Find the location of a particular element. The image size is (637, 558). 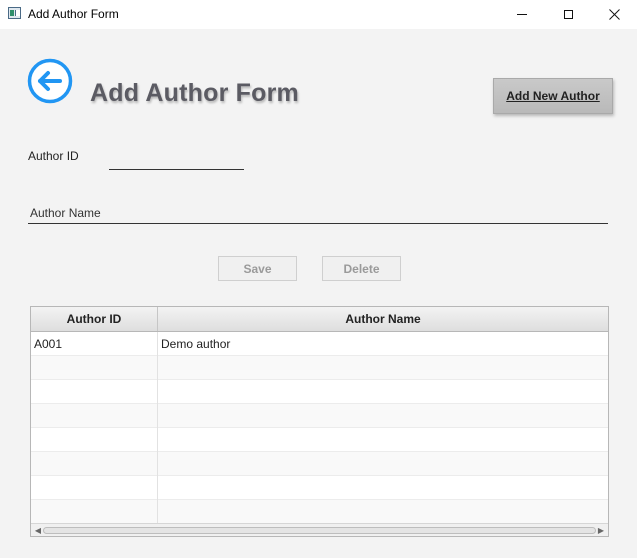

table-cell-author-name: Demo author is located at coordinates (196, 344).